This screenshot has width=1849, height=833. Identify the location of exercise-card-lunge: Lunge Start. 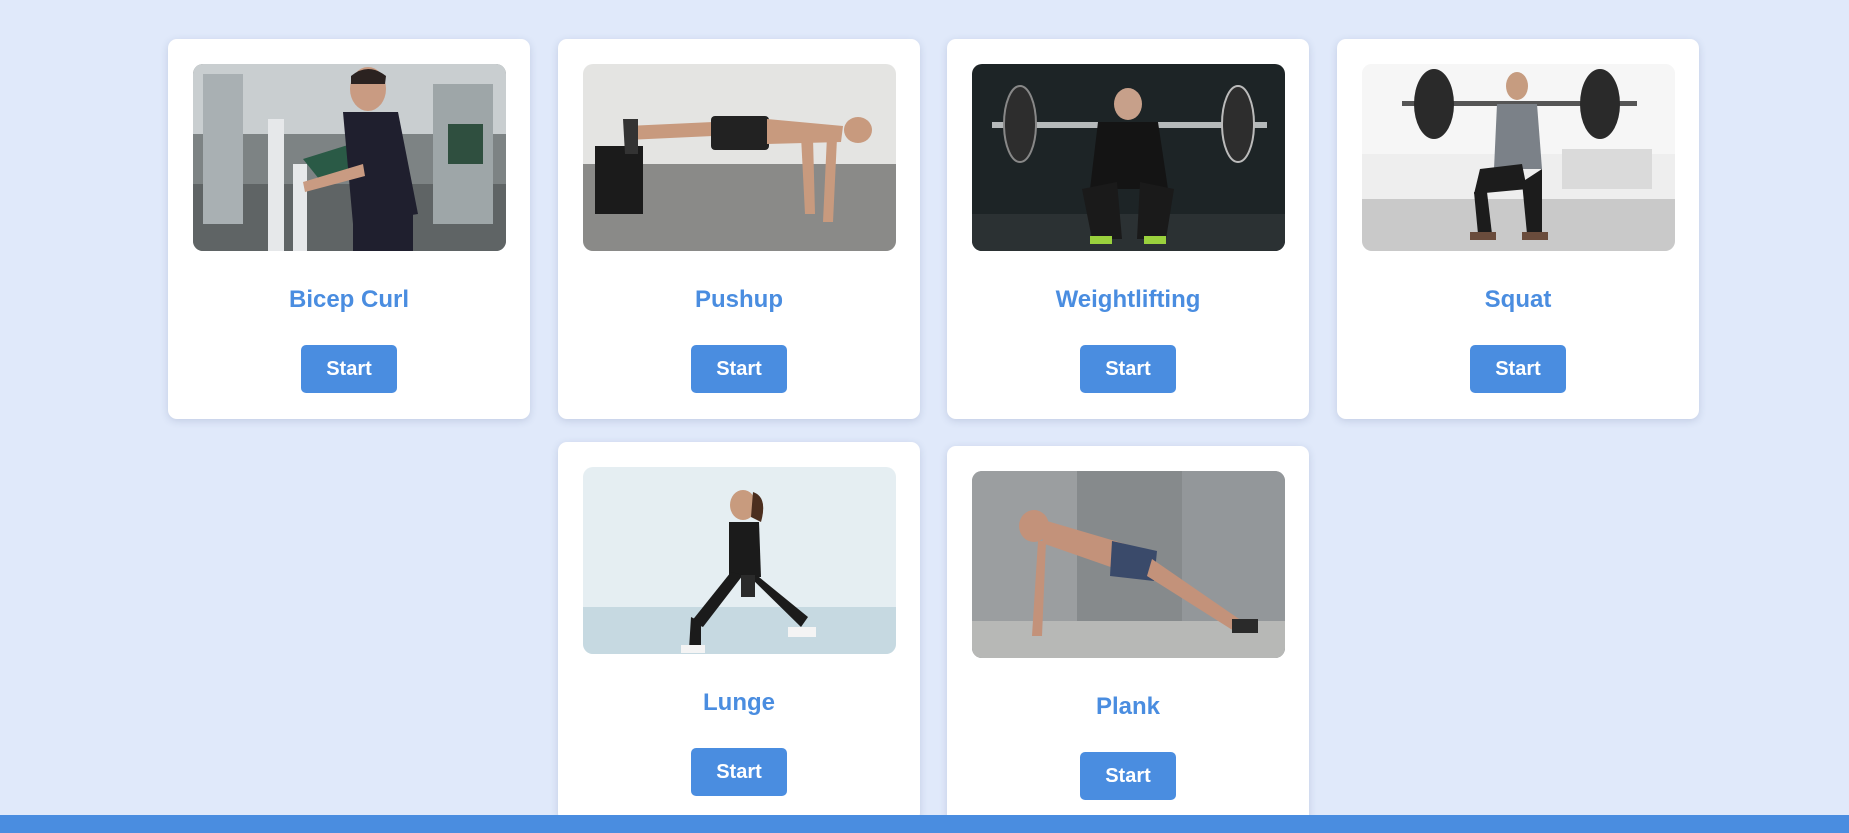
(739, 632).